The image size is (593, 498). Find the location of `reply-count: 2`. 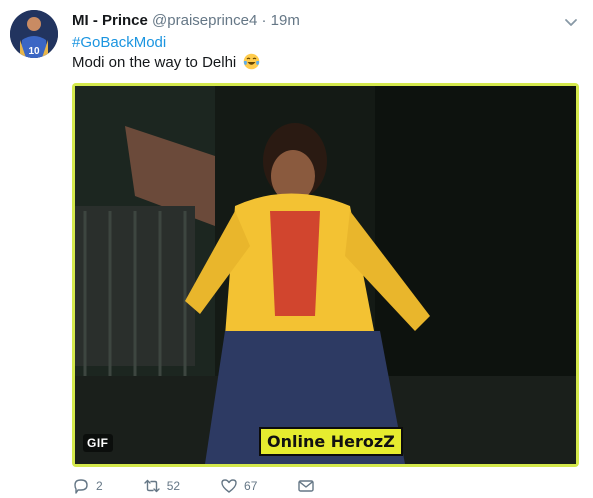

reply-count: 2 is located at coordinates (99, 486).